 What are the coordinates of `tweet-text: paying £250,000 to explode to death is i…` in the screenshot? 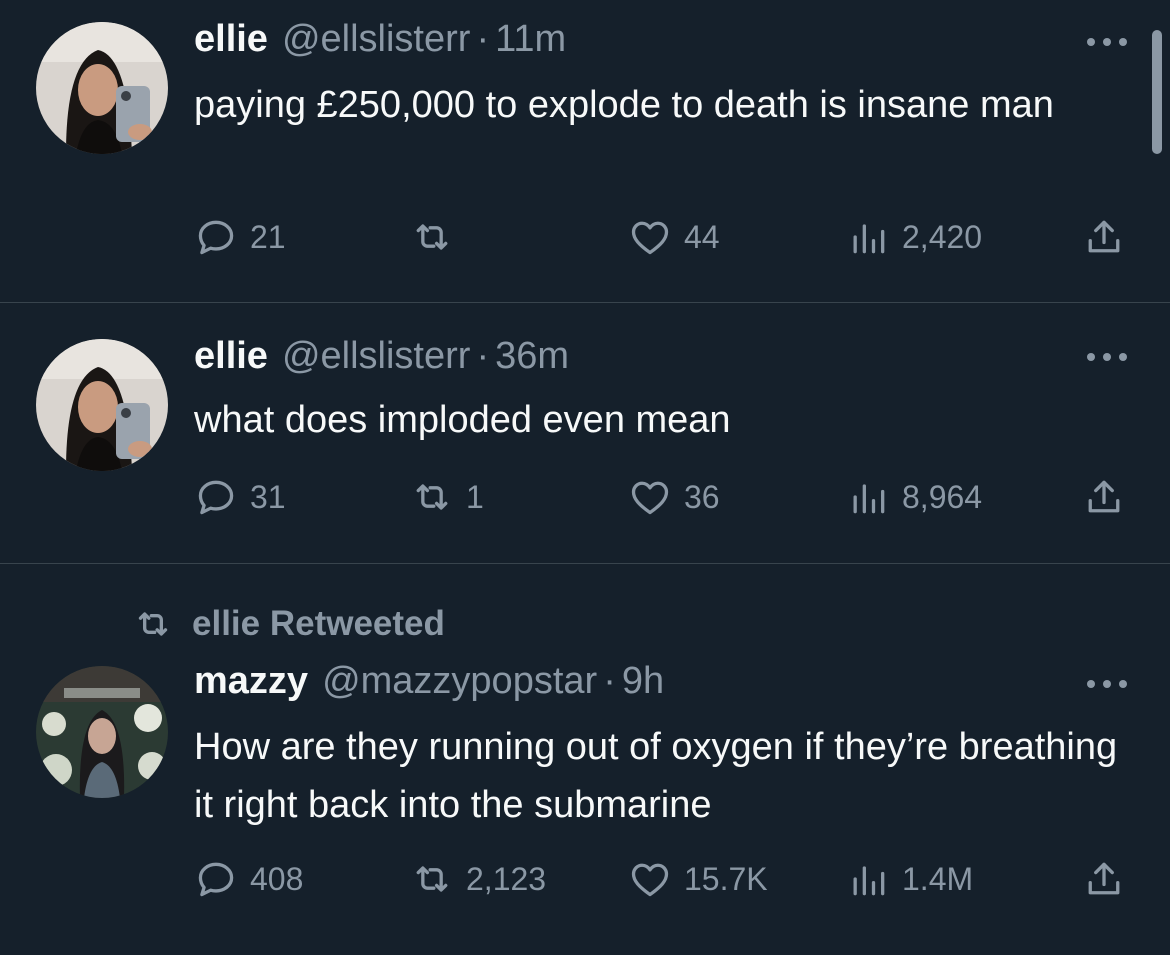 It's located at (624, 105).